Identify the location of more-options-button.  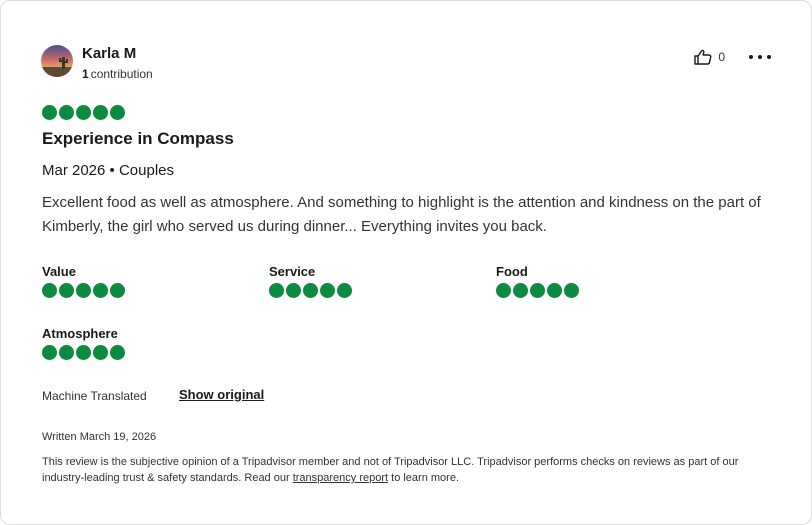
(760, 57).